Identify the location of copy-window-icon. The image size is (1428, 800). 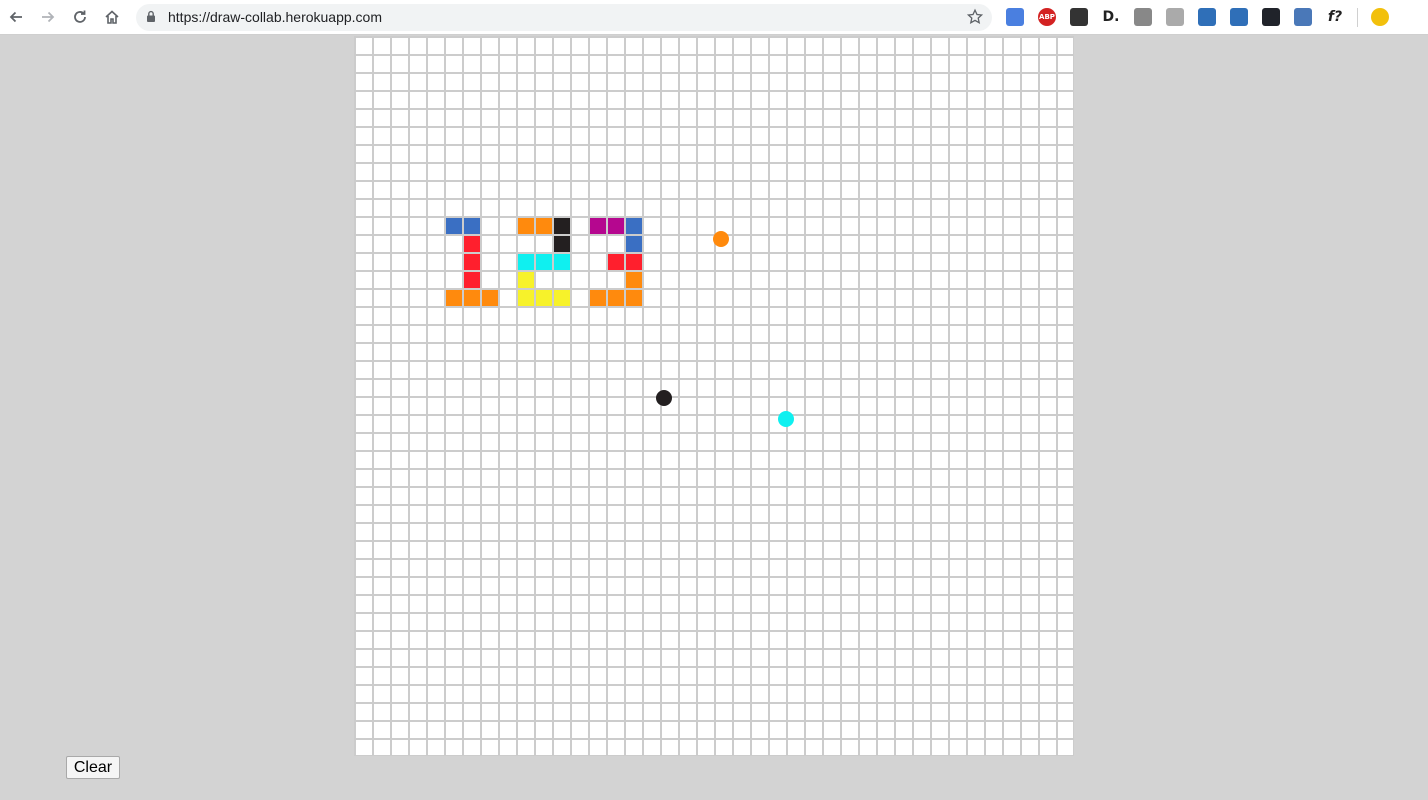
(1239, 17).